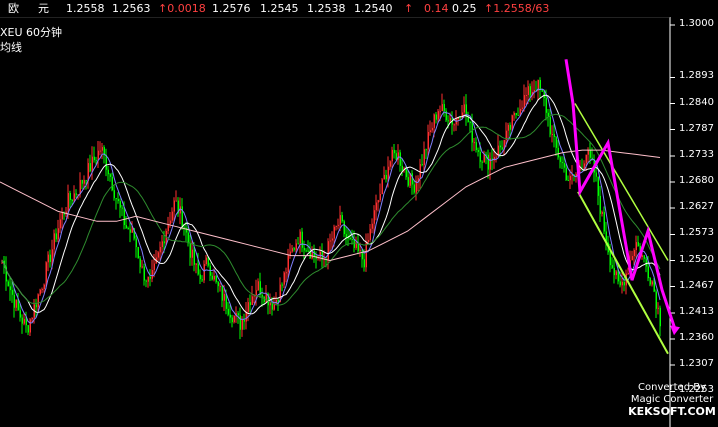 Image resolution: width=718 pixels, height=427 pixels. I want to click on y-tick-label: 1.2520, so click(696, 259).